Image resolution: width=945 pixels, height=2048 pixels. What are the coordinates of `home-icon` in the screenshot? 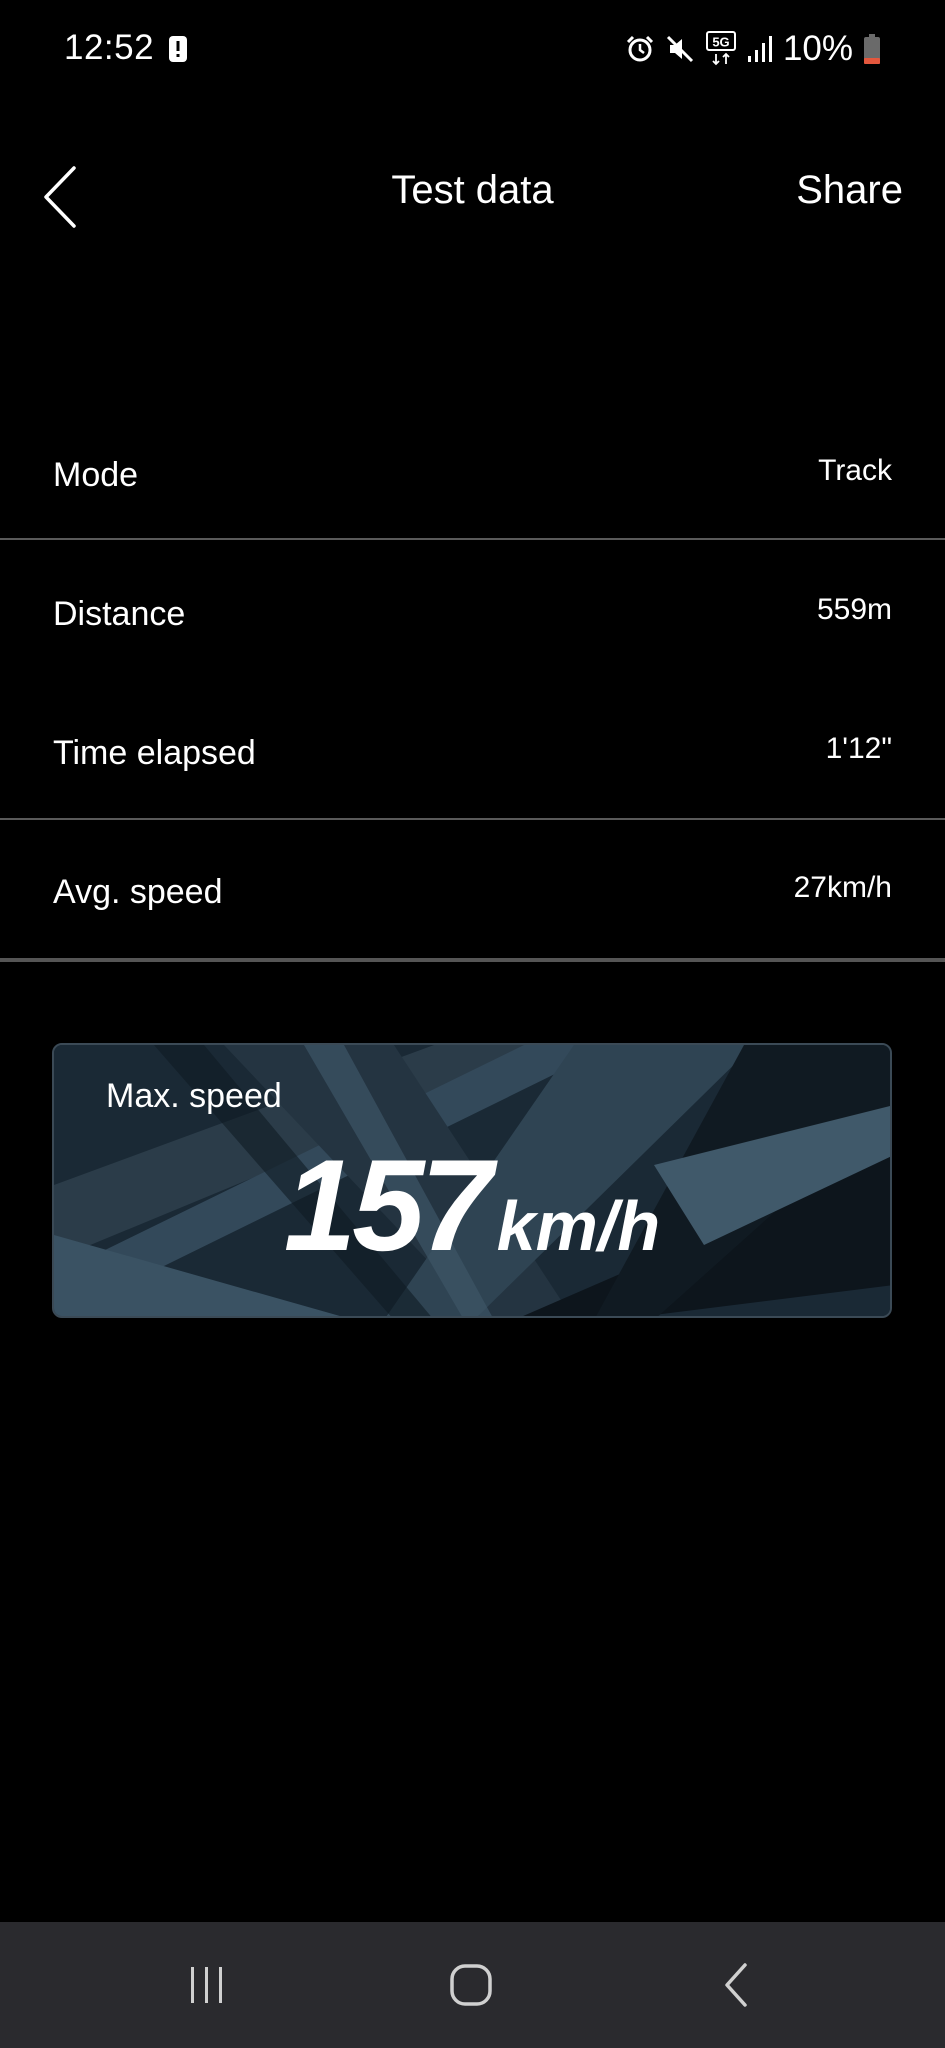 It's located at (471, 1985).